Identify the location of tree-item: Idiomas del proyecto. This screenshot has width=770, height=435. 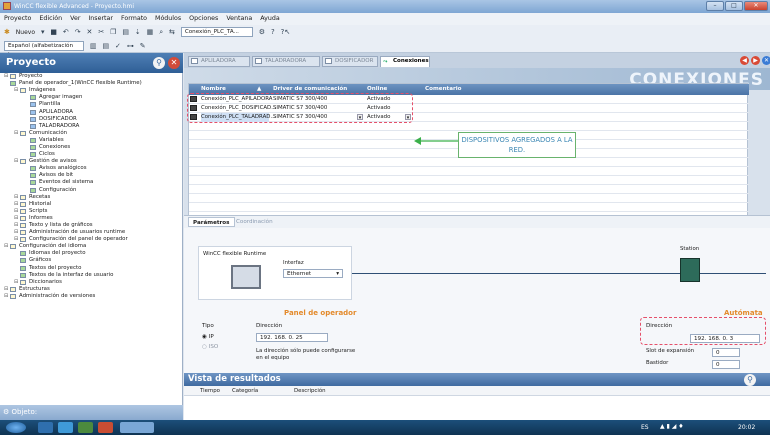
(91, 253).